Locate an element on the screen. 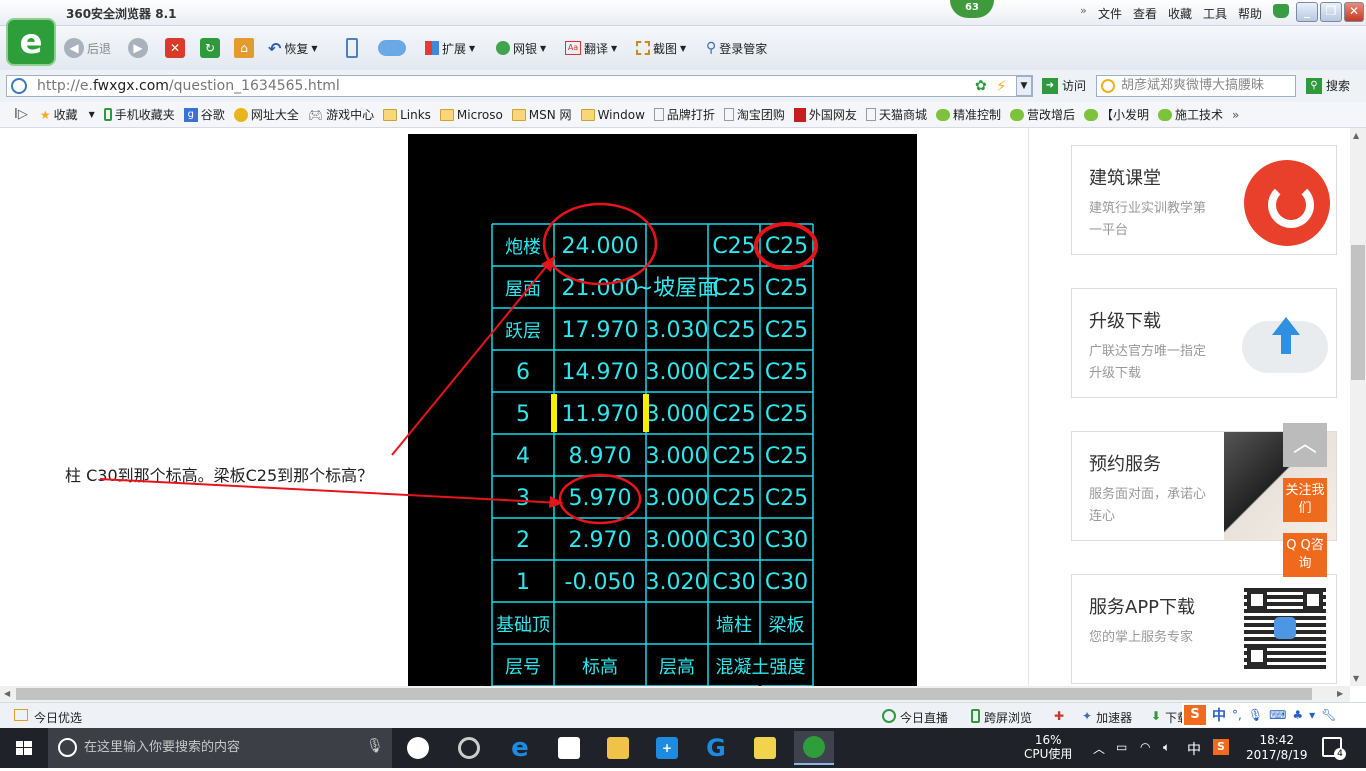 This screenshot has width=1366, height=771. today-picks-button: 今日优选 is located at coordinates (48, 717).